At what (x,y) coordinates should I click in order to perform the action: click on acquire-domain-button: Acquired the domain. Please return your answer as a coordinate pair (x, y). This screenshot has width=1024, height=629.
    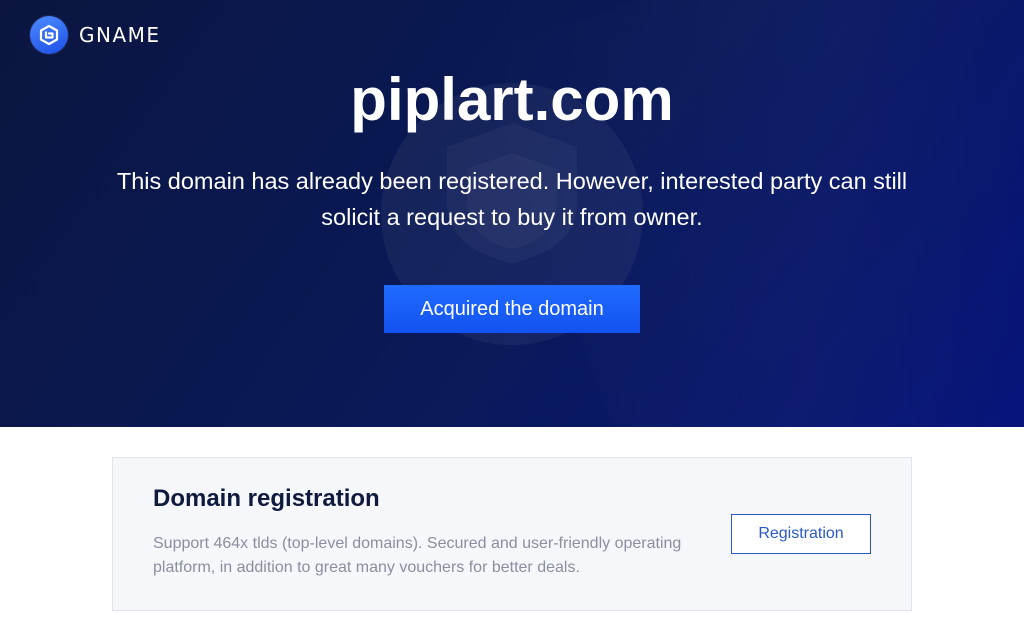
    Looking at the image, I should click on (512, 309).